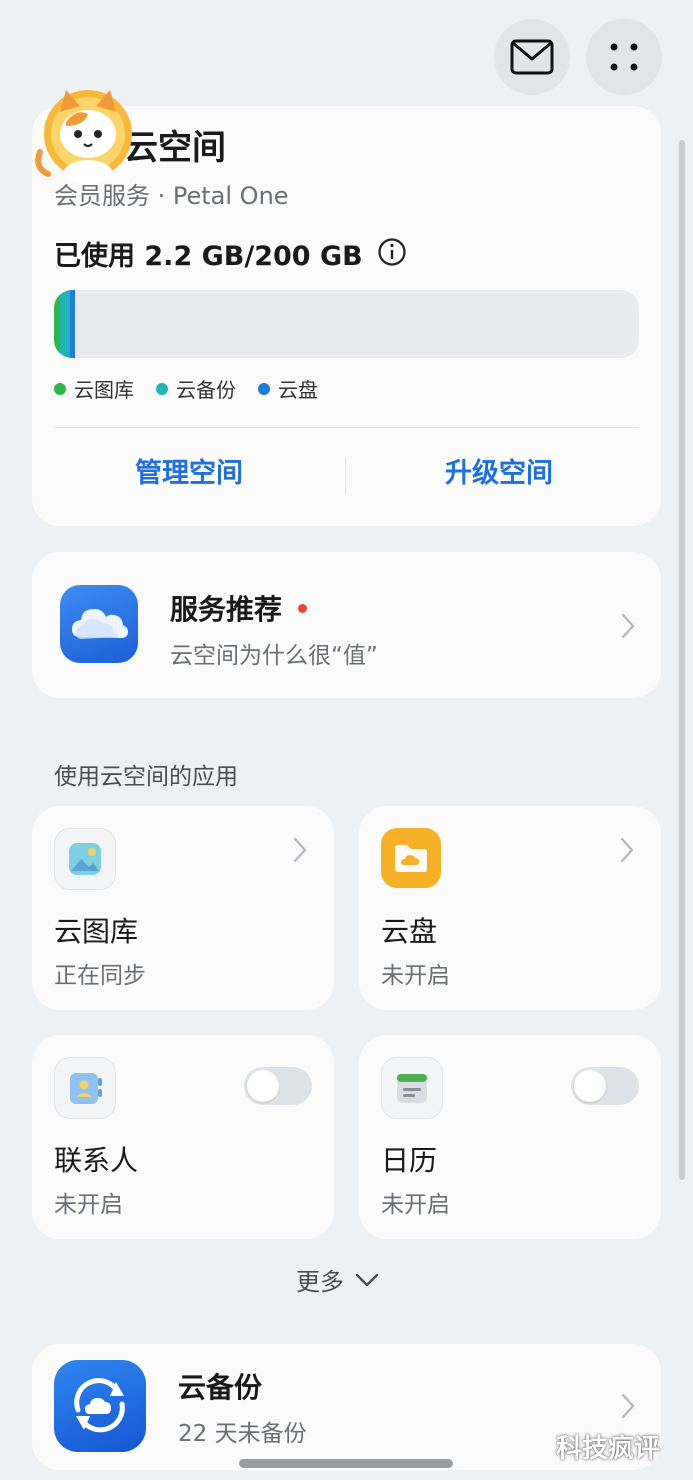 This screenshot has width=693, height=1480. What do you see at coordinates (409, 931) in the screenshot?
I see `app-name: 云盘` at bounding box center [409, 931].